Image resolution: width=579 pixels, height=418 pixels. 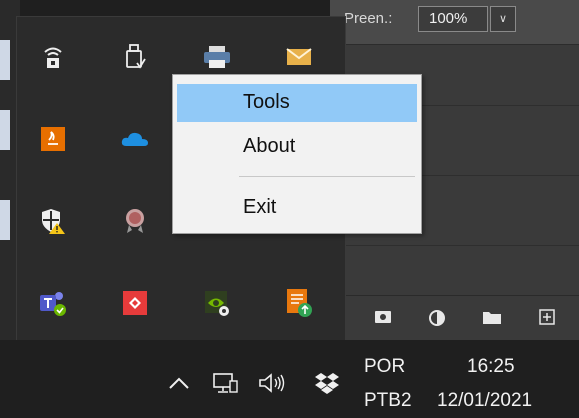 What do you see at coordinates (327, 383) in the screenshot?
I see `dropbox-icon` at bounding box center [327, 383].